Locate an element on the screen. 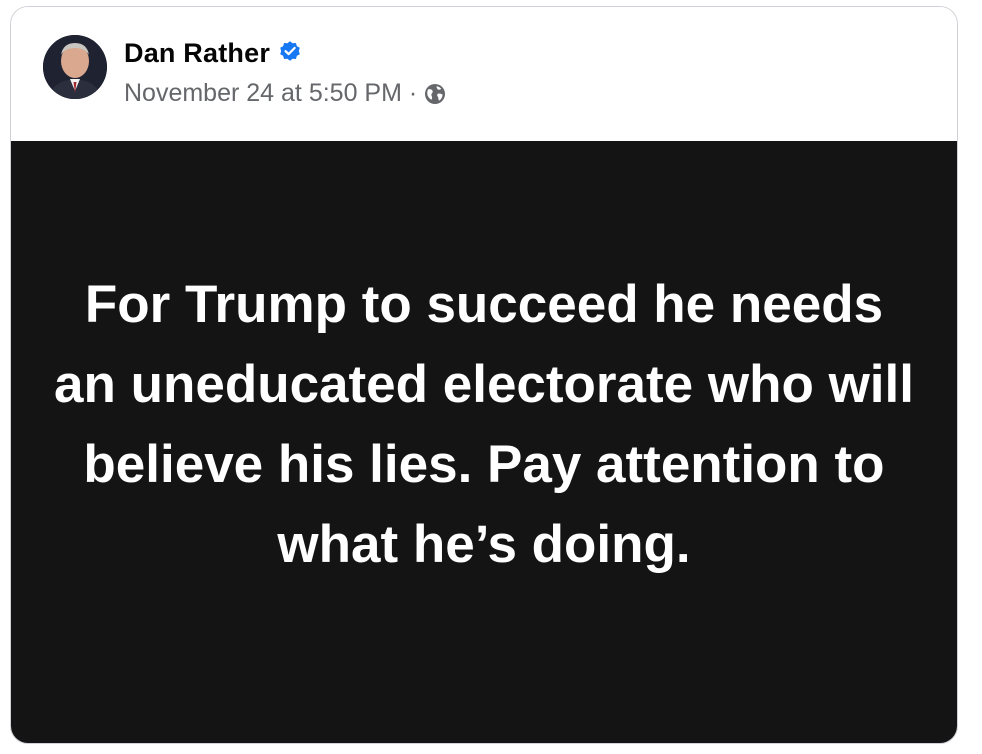 The height and width of the screenshot is (754, 982). post-meta: November 24 at 5:50 PM · is located at coordinates (285, 93).